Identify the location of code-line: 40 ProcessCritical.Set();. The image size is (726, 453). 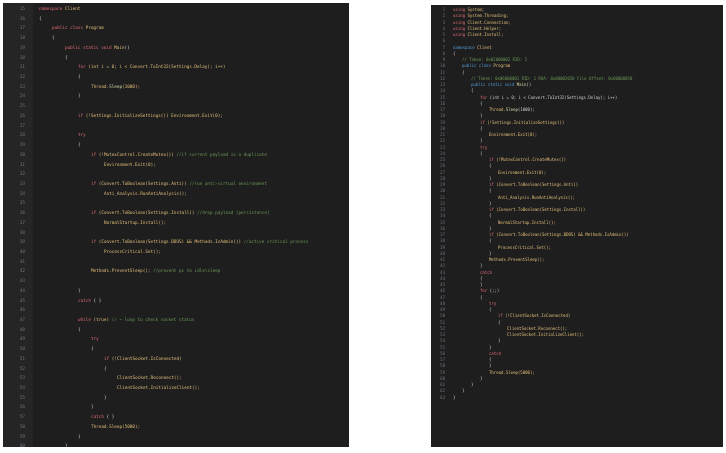
(176, 253).